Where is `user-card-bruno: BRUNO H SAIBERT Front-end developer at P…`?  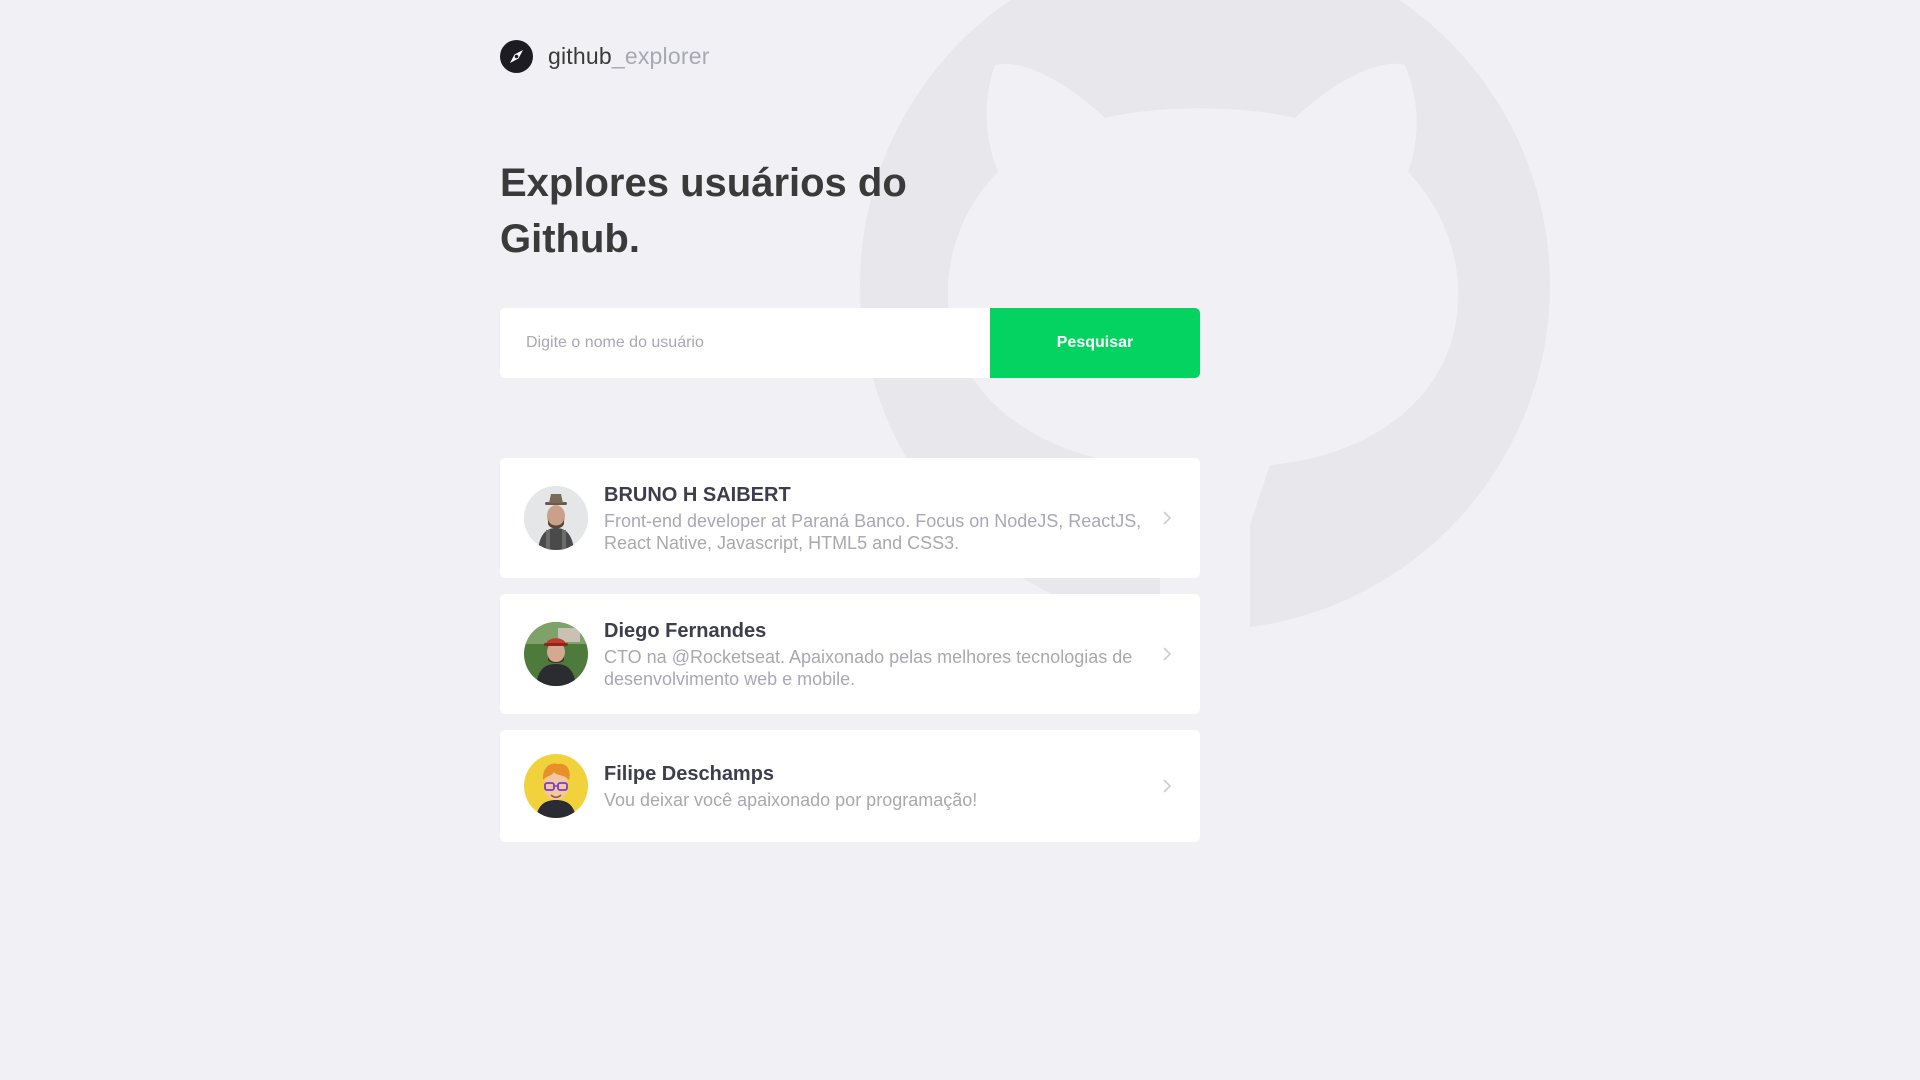
user-card-bruno: BRUNO H SAIBERT Front-end developer at P… is located at coordinates (850, 518).